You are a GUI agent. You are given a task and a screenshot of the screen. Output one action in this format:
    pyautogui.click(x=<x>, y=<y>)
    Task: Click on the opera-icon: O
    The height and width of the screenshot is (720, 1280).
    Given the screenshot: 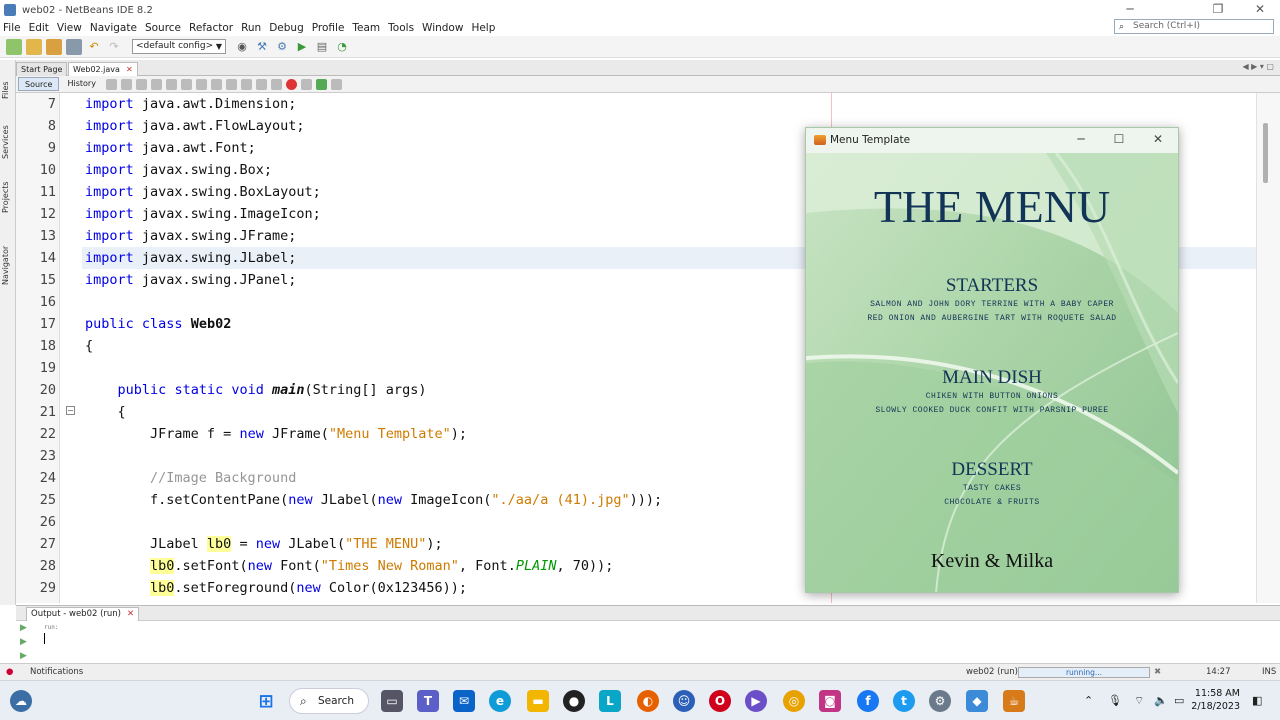 What is the action you would take?
    pyautogui.click(x=720, y=701)
    